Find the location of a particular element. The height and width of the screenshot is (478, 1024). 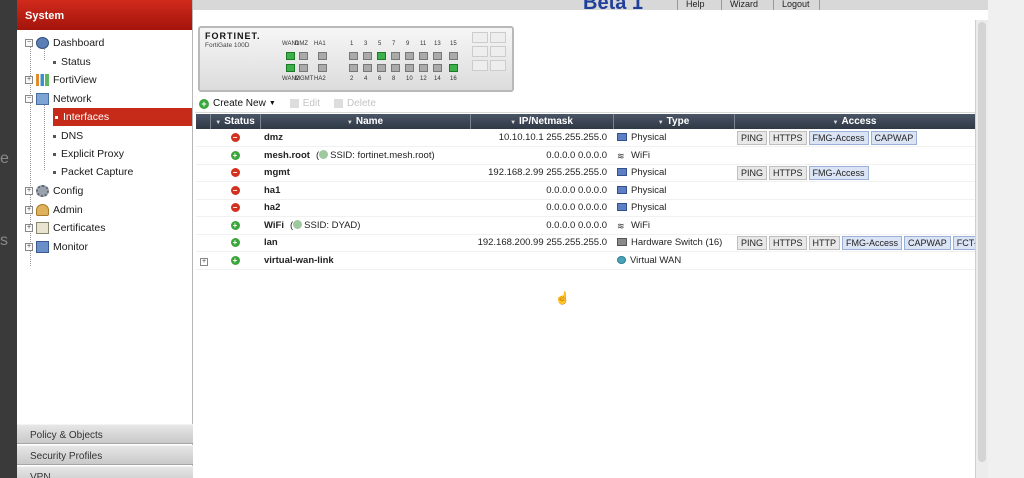

port-4-icon is located at coordinates (367, 68).